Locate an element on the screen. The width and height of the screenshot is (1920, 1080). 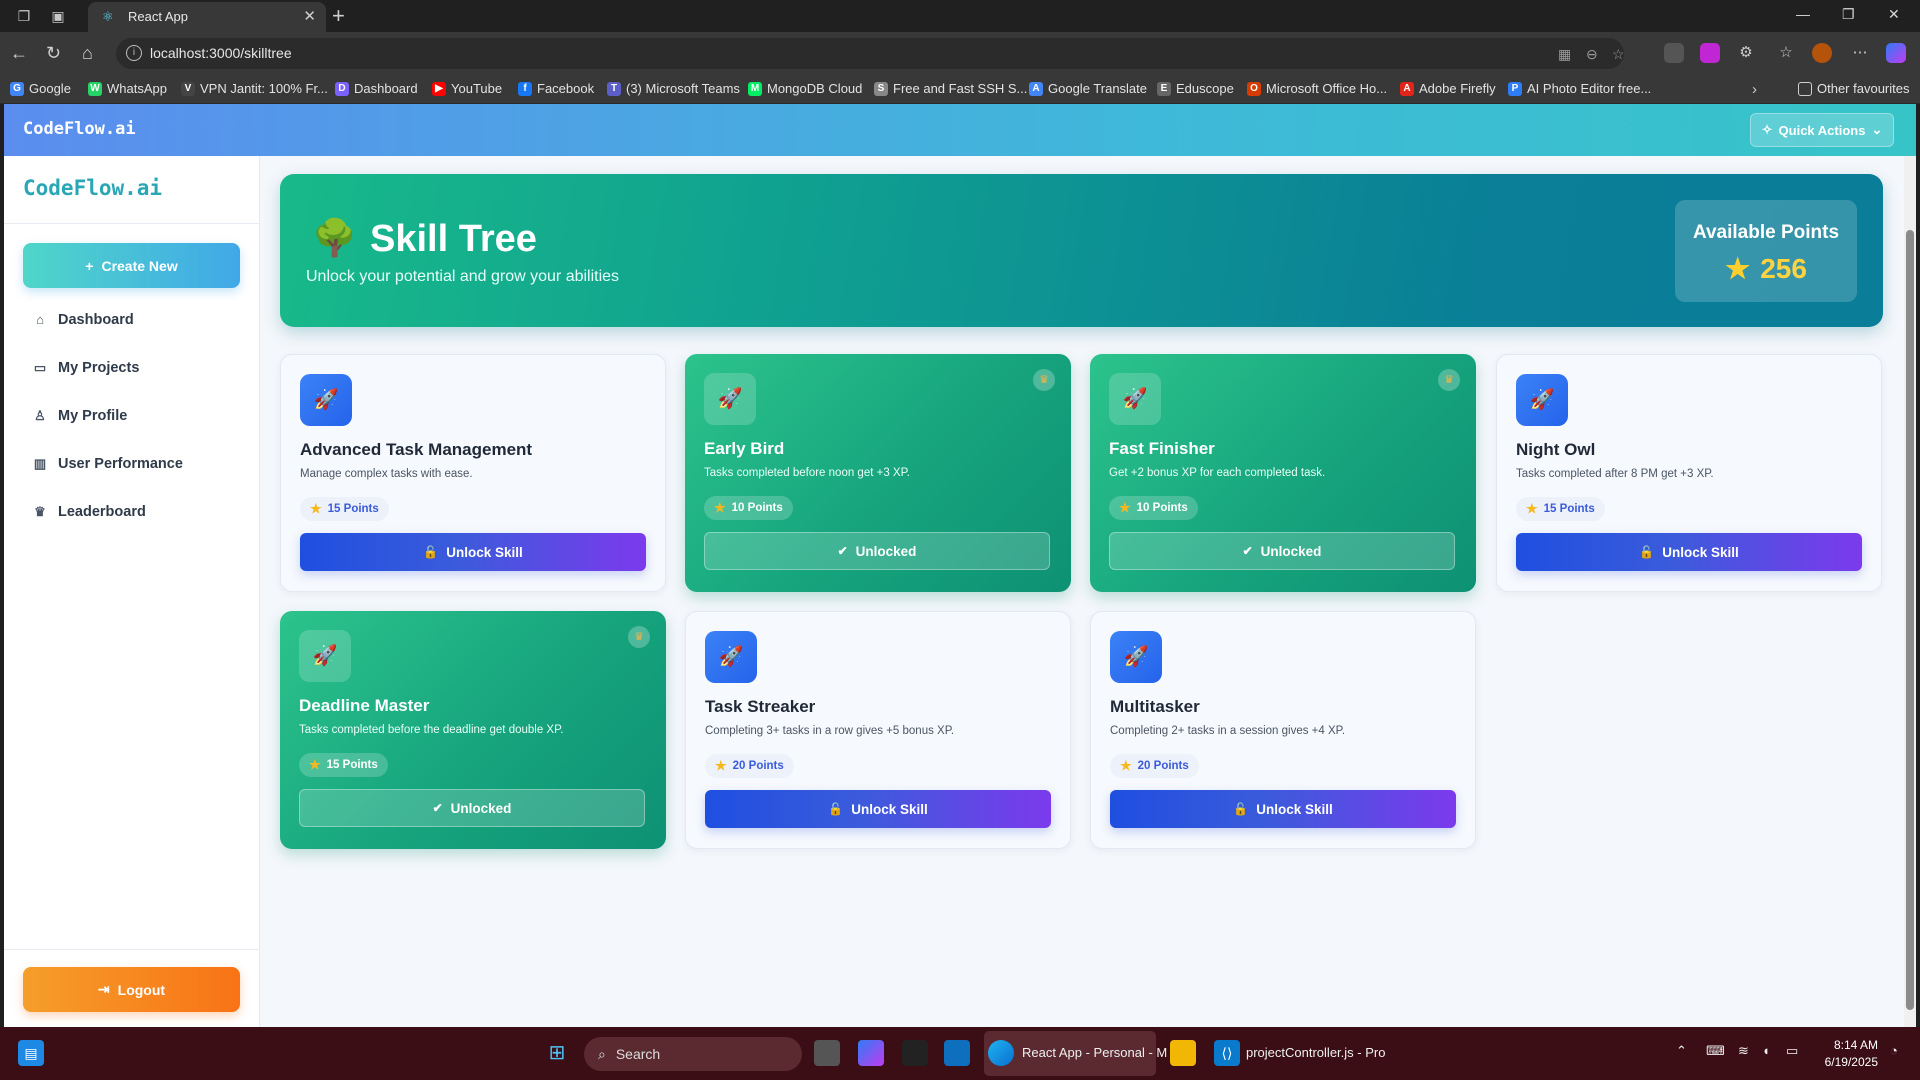
bookmark-item: E Eduscope is located at coordinates (1195, 88).